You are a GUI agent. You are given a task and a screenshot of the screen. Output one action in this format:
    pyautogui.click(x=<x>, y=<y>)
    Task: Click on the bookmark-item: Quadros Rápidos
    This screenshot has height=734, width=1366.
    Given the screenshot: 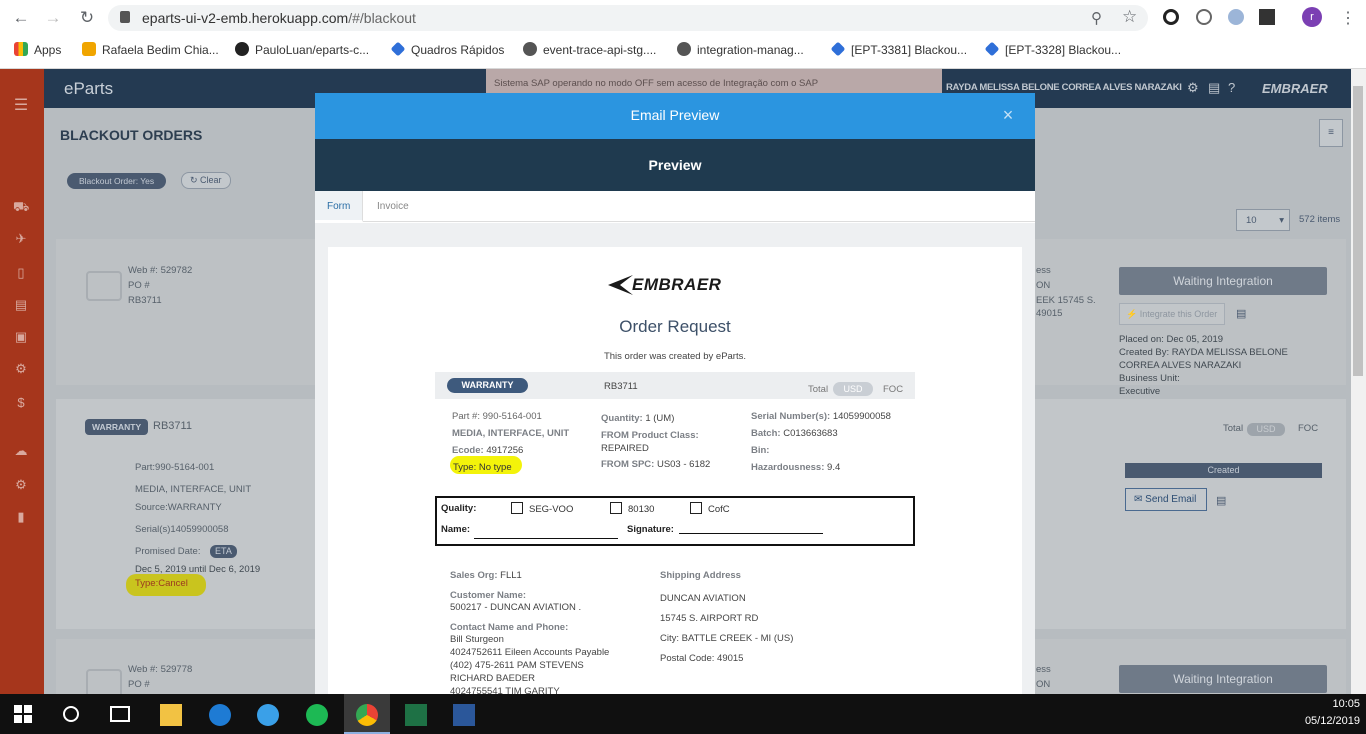 What is the action you would take?
    pyautogui.click(x=447, y=49)
    